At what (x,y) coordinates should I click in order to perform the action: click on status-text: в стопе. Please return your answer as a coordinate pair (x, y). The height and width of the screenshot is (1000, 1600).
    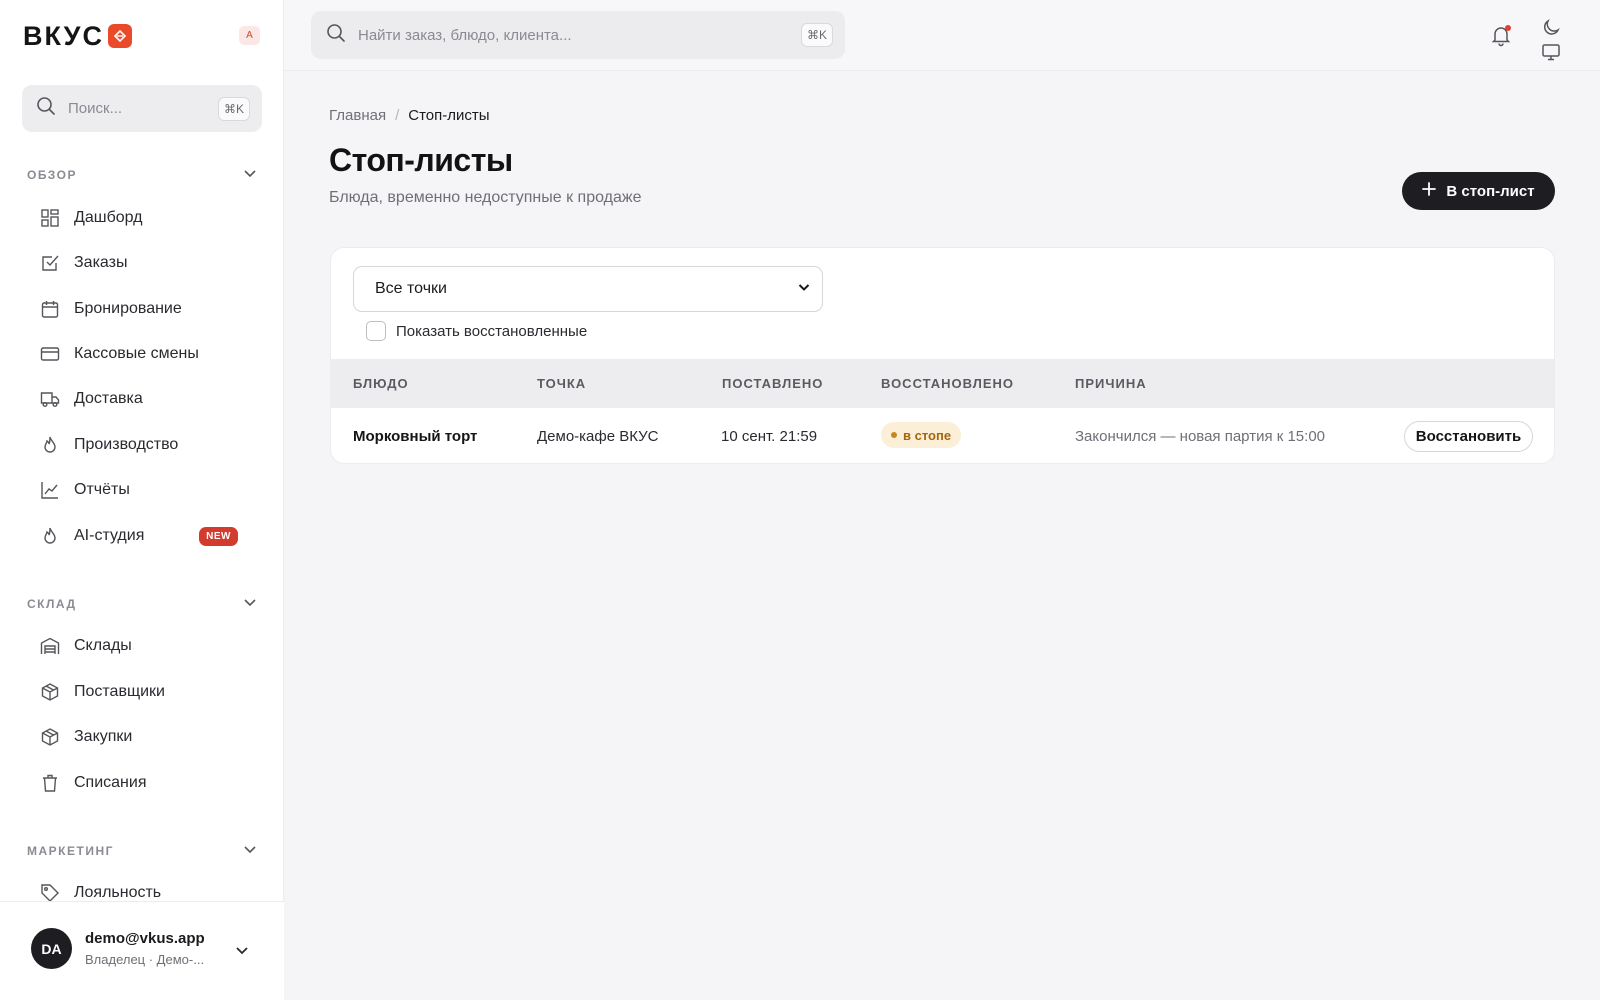
    Looking at the image, I should click on (927, 435).